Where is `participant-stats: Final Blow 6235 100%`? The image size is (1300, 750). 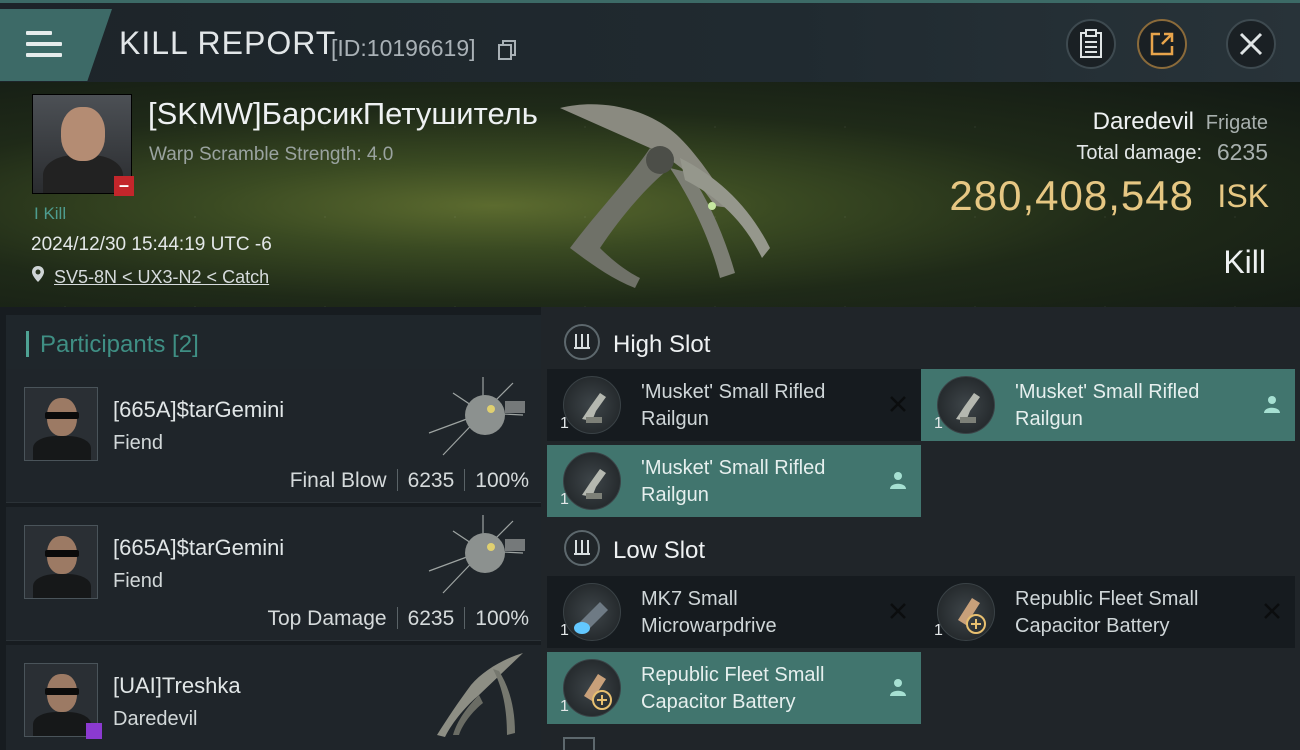
participant-stats: Final Blow 6235 100% is located at coordinates (409, 481).